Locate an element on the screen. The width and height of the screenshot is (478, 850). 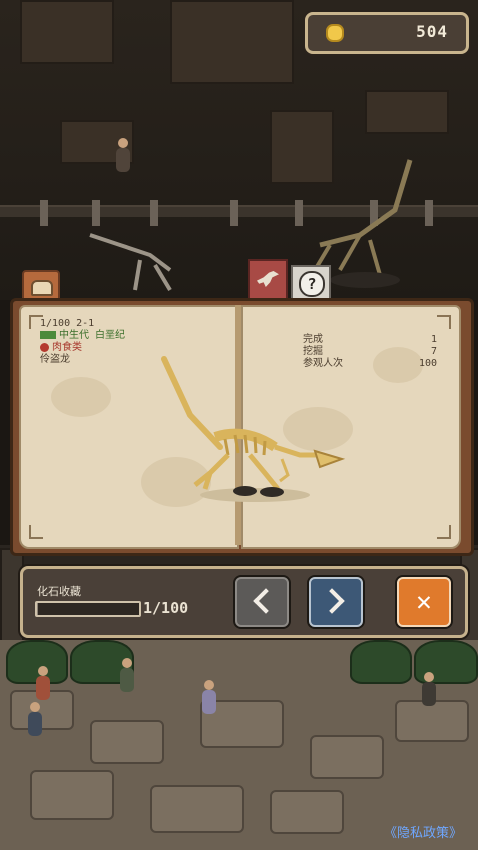
close-button: ✕ is located at coordinates (424, 602).